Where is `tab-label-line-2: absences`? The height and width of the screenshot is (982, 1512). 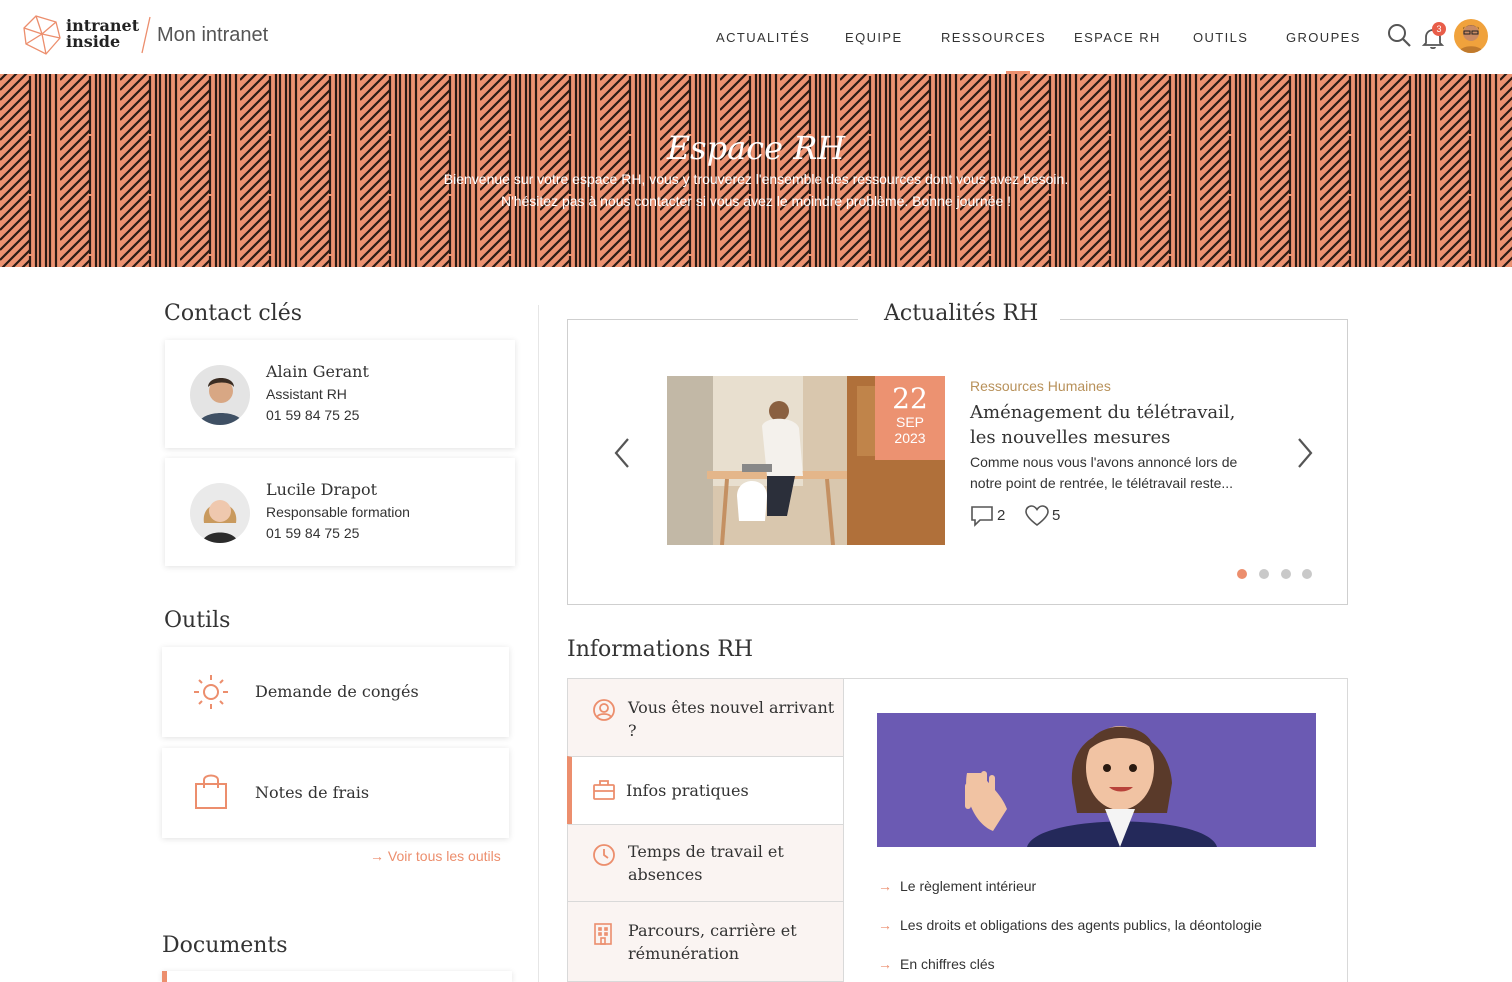
tab-label-line-2: absences is located at coordinates (665, 874).